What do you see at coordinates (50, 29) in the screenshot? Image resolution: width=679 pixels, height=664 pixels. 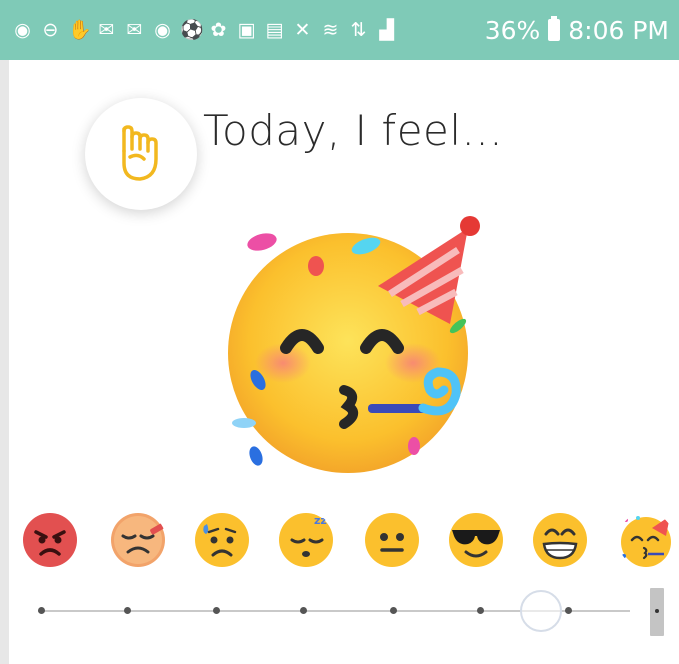 I see `do-not-disturb-icon: ⊖` at bounding box center [50, 29].